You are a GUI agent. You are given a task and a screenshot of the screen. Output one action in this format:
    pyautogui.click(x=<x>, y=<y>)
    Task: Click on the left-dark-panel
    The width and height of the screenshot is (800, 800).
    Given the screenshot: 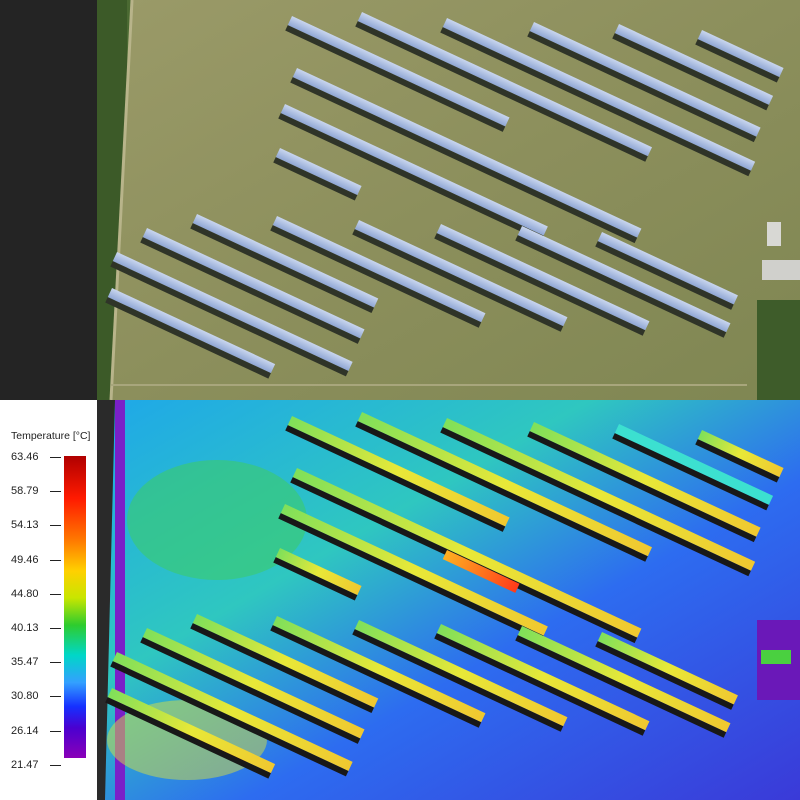 What is the action you would take?
    pyautogui.click(x=48, y=200)
    